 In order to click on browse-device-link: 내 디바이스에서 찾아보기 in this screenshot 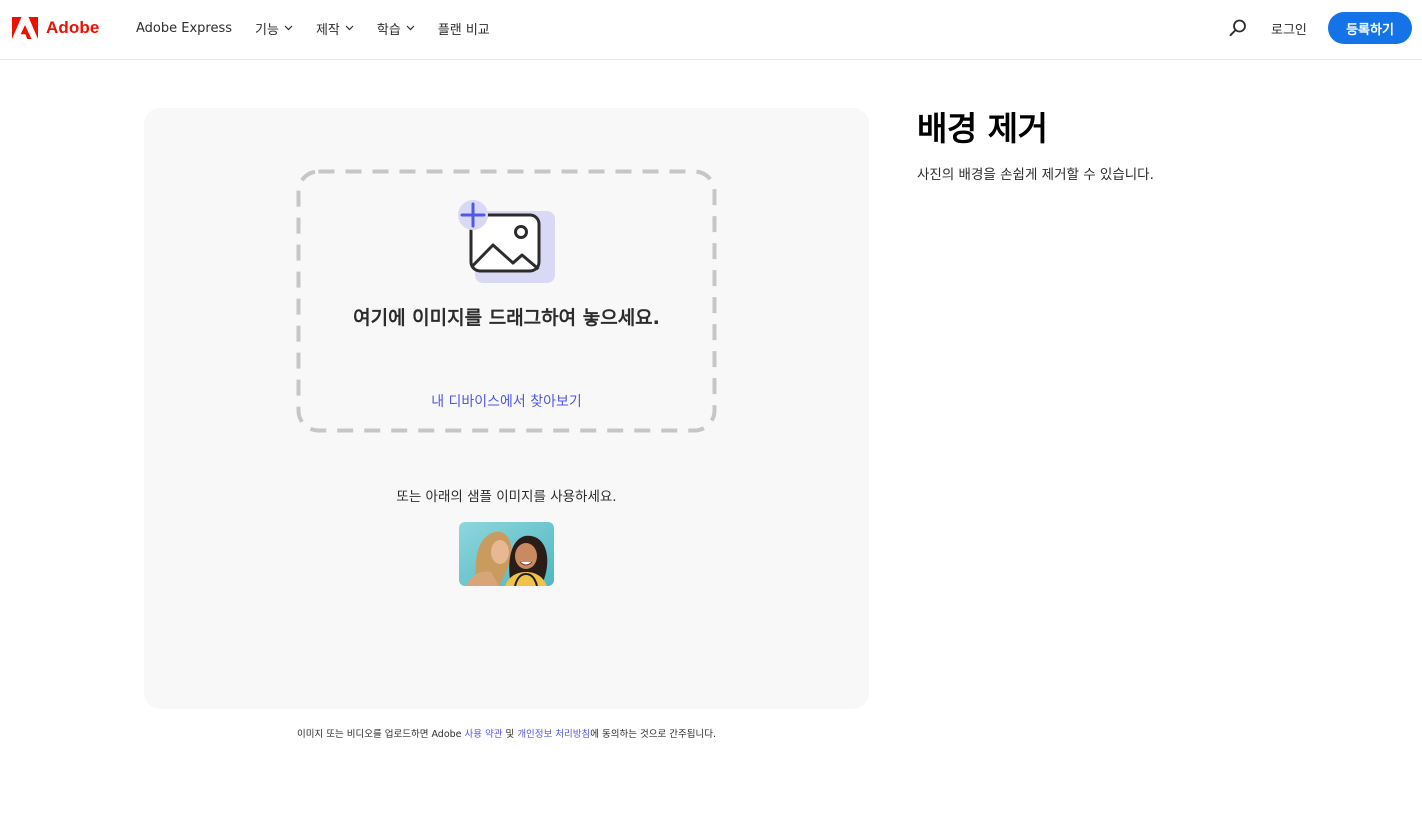, I will do `click(506, 401)`.